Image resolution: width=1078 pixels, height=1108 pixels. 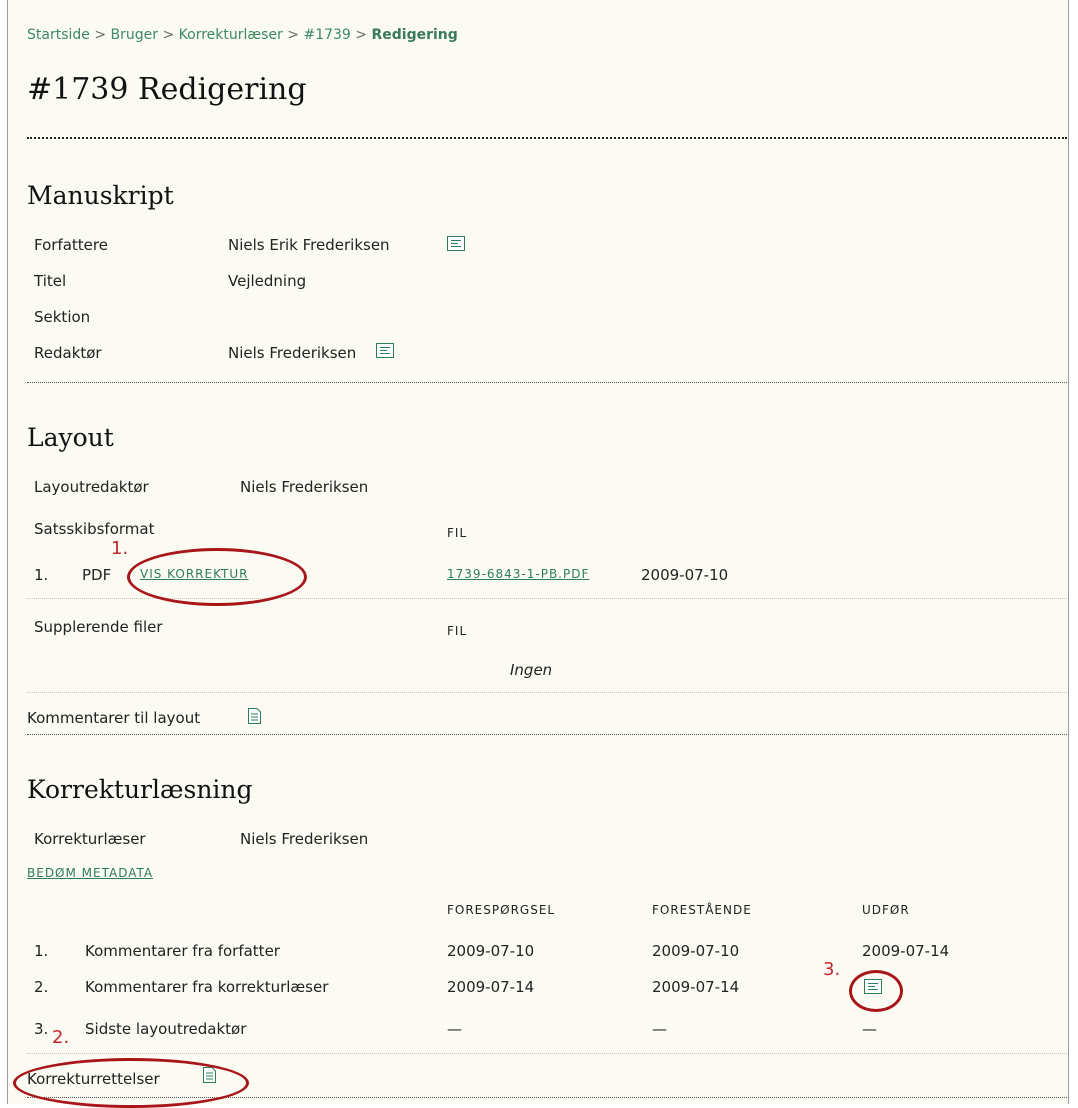 What do you see at coordinates (91, 487) in the screenshot?
I see `layout-editor-label: Layoutredaktør` at bounding box center [91, 487].